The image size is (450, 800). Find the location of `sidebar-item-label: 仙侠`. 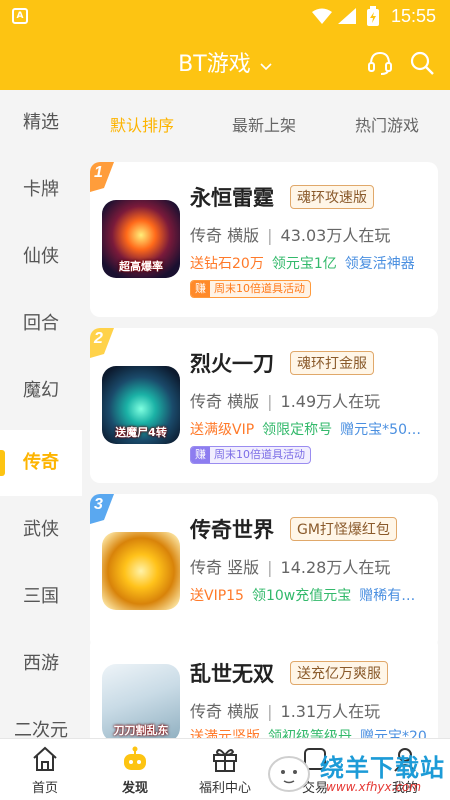

sidebar-item-label: 仙侠 is located at coordinates (41, 256).